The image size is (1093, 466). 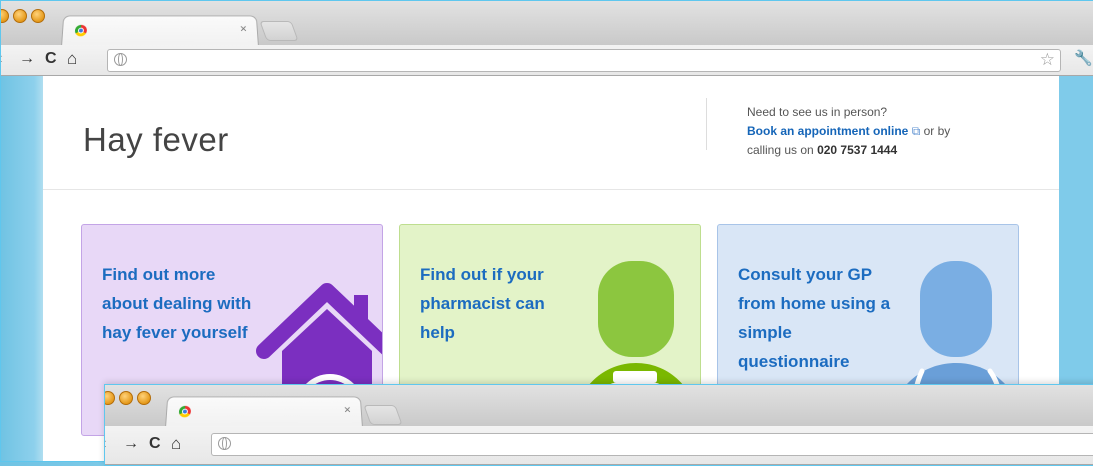 I want to click on address-bar-front, so click(x=652, y=444).